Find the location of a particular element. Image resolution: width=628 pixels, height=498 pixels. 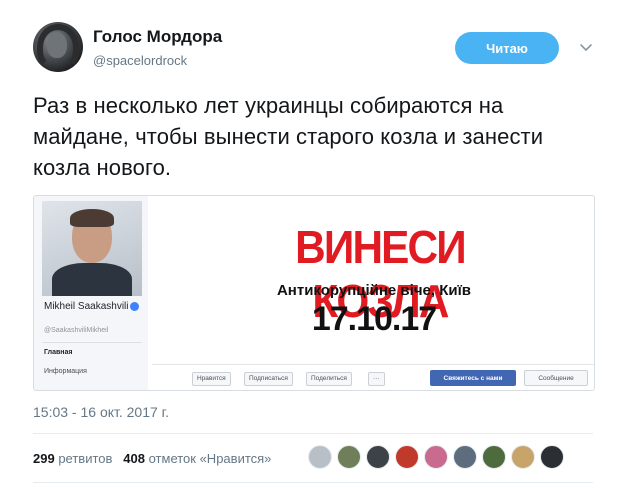

liker-avatars is located at coordinates (438, 459).